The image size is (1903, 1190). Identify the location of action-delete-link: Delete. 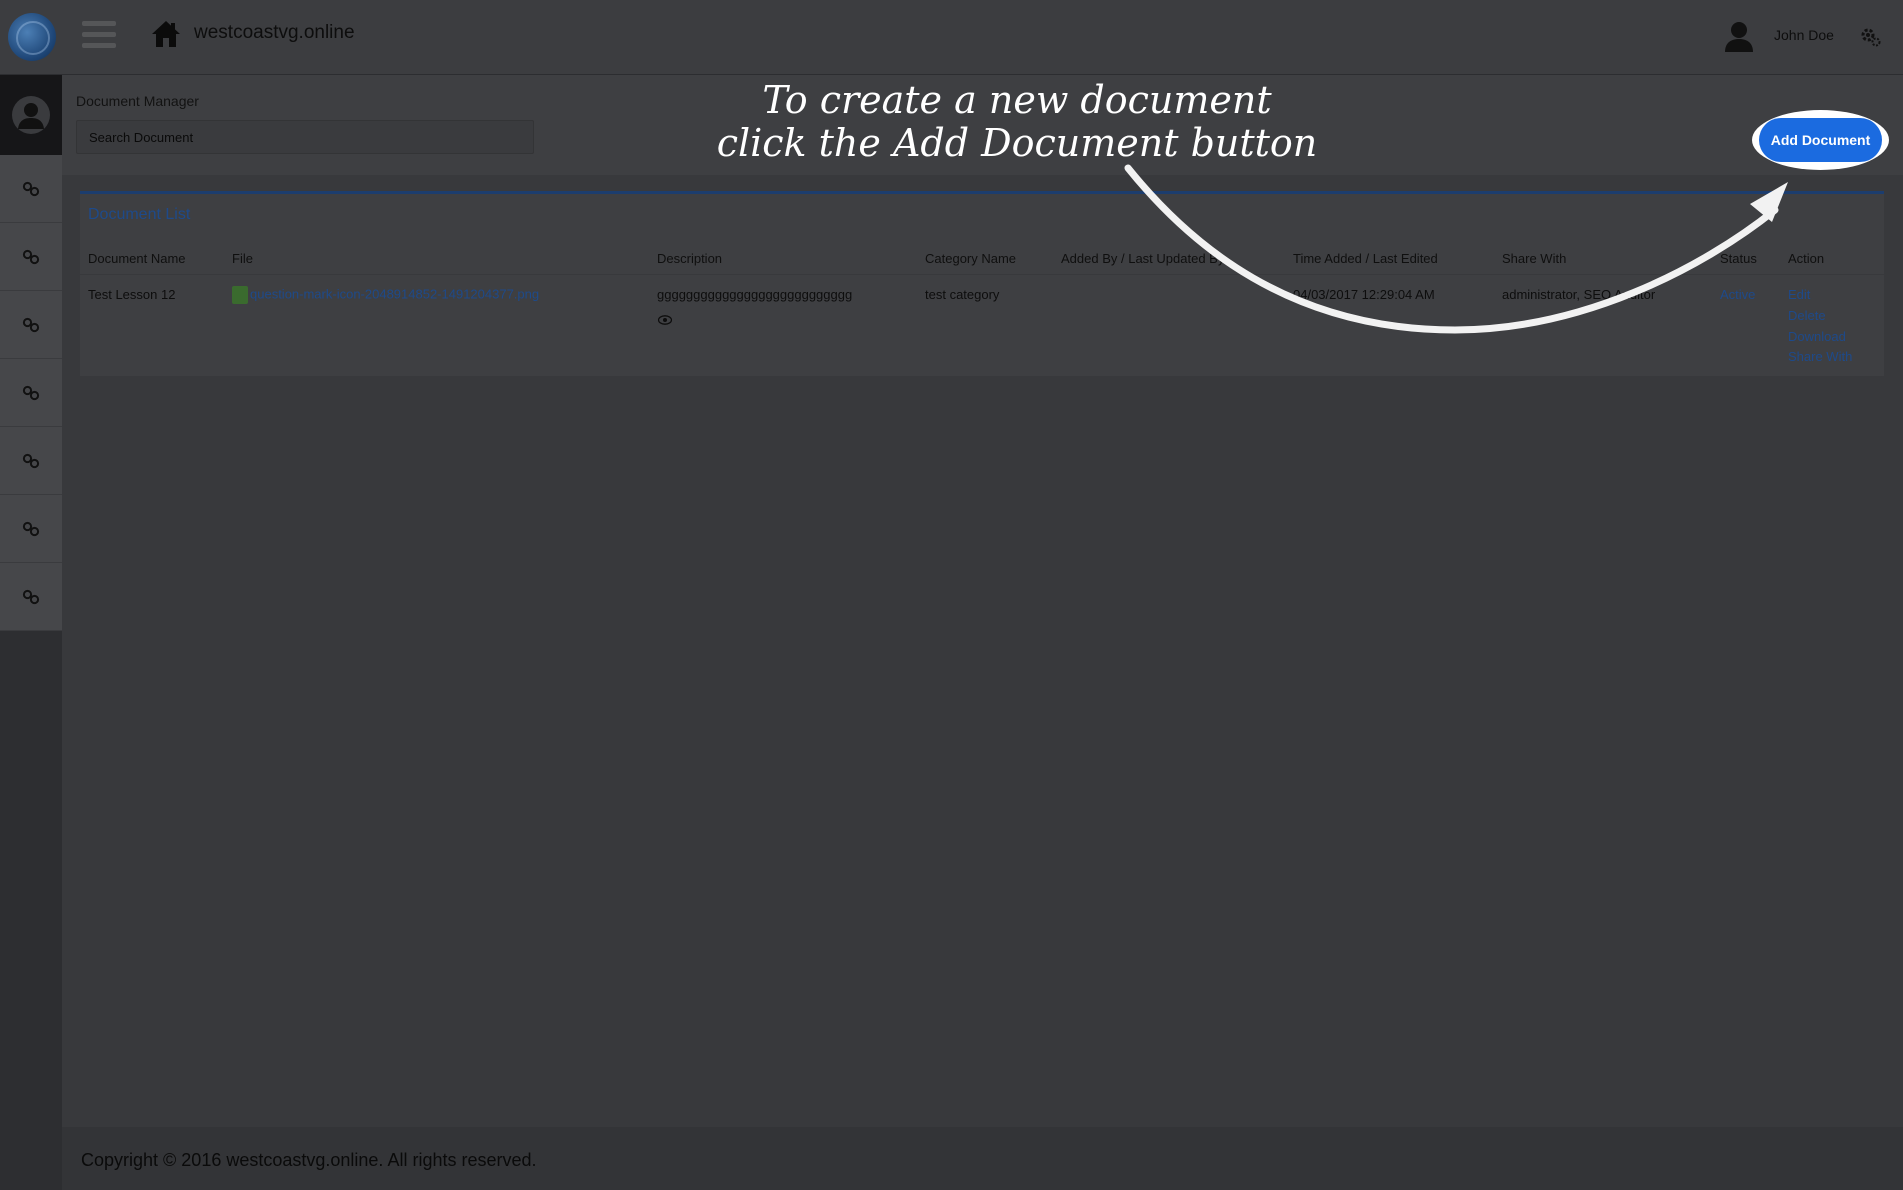
(1807, 315).